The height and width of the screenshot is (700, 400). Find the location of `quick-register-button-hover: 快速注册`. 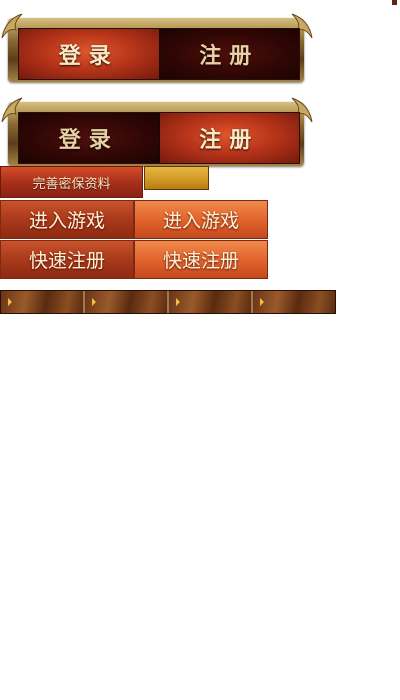

quick-register-button-hover: 快速注册 is located at coordinates (201, 259).